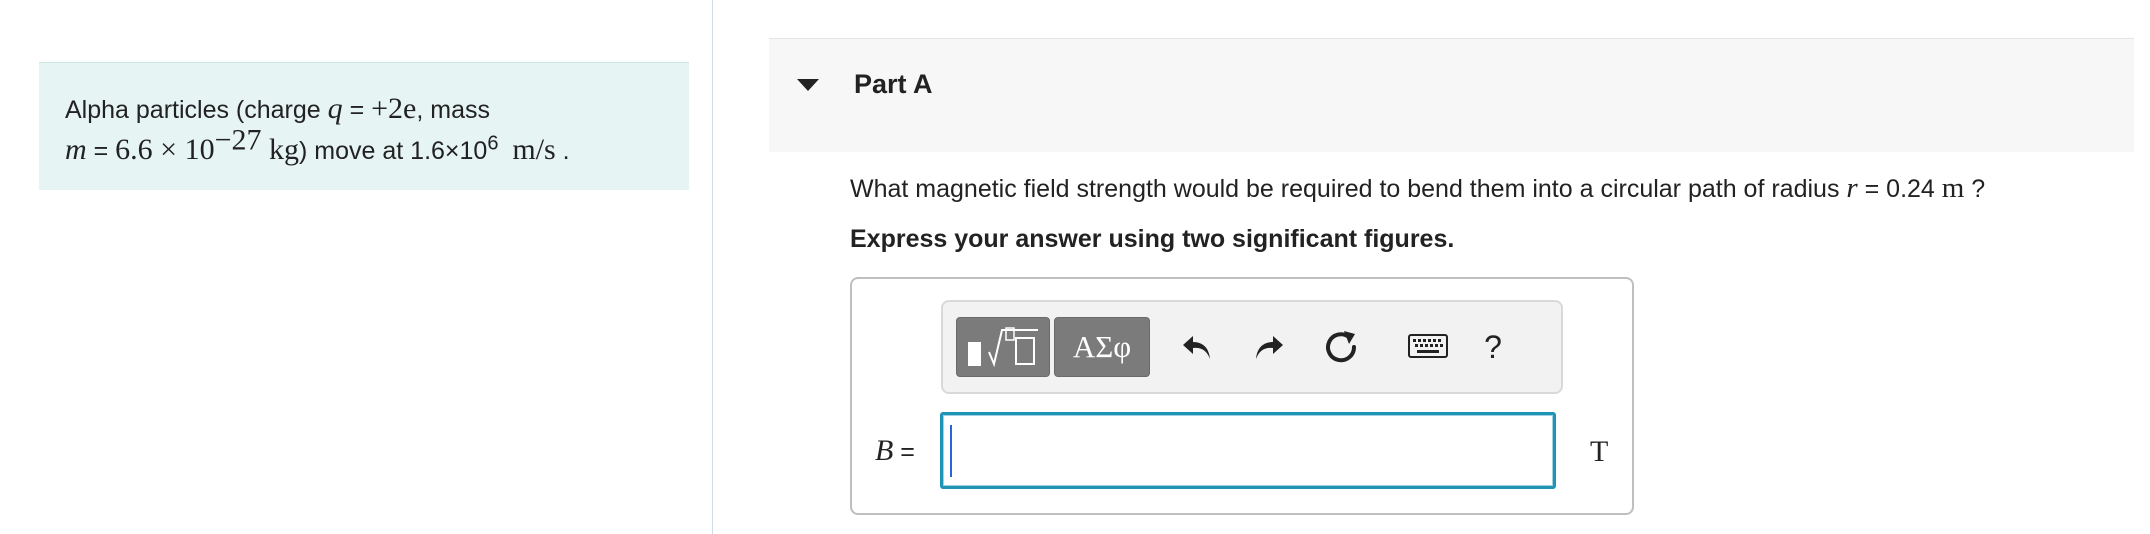 Image resolution: width=2150 pixels, height=534 pixels. I want to click on greek-symbols-label: ΑΣφ, so click(1102, 346).